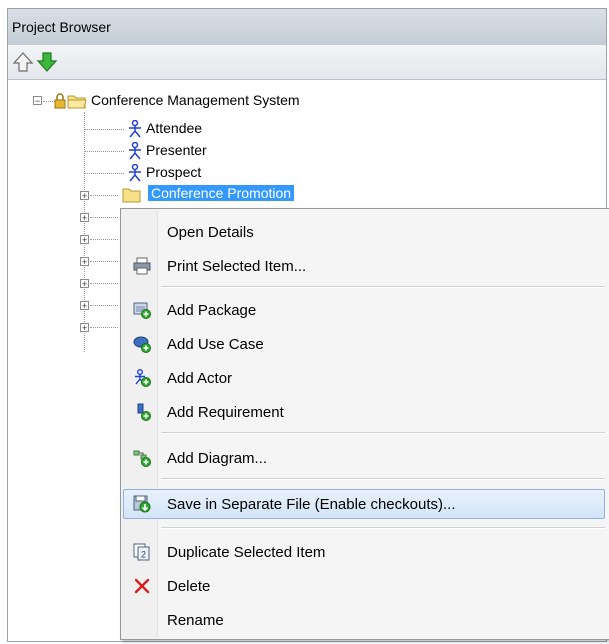 The image size is (609, 644). What do you see at coordinates (144, 412) in the screenshot?
I see `add-requirement-icon` at bounding box center [144, 412].